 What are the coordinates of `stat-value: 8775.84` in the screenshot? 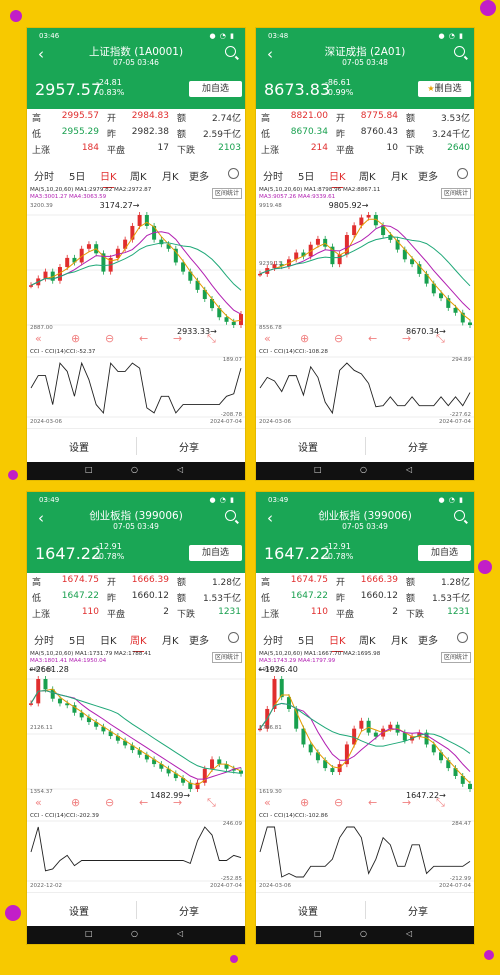 It's located at (379, 116).